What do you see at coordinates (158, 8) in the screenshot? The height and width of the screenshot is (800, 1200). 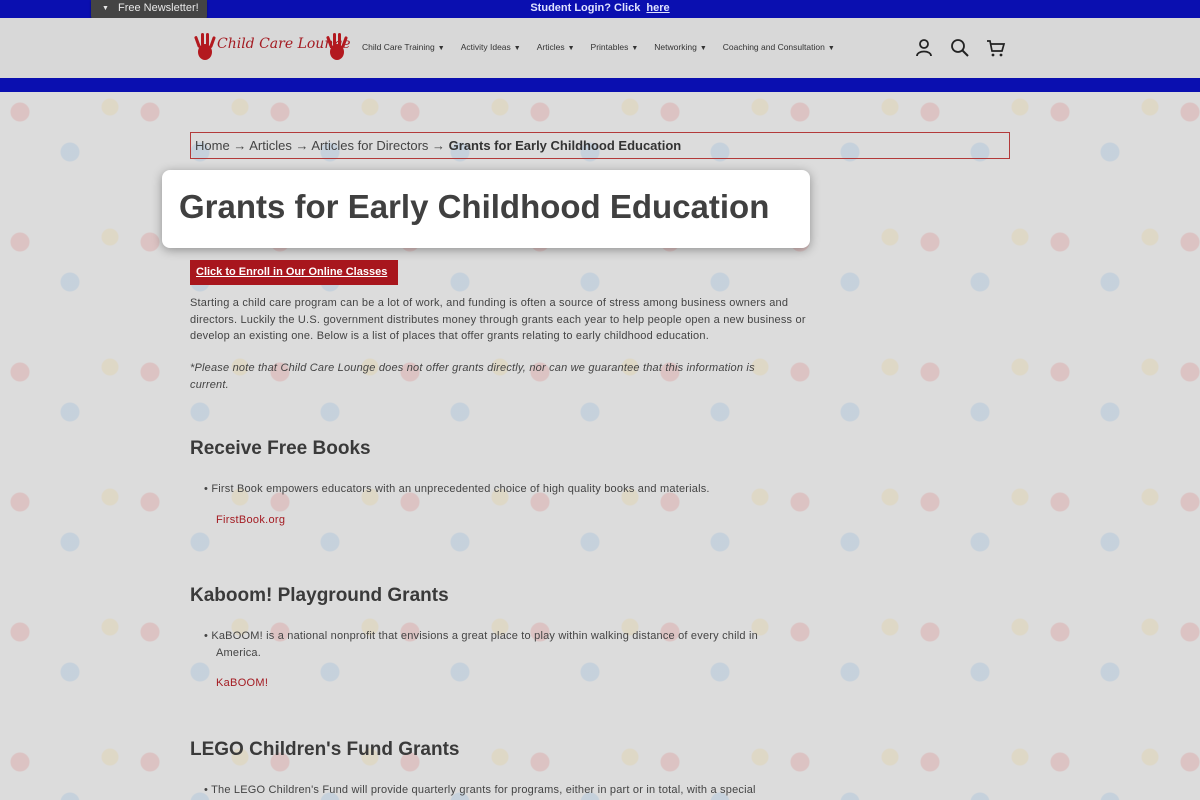 I see `newsletter-label: Free Newsletter!` at bounding box center [158, 8].